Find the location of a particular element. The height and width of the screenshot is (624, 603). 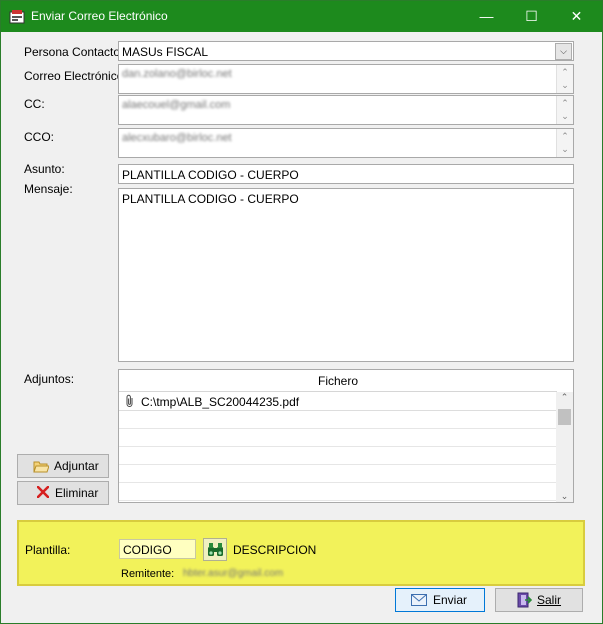

message-label: Mensaje: is located at coordinates (48, 189).